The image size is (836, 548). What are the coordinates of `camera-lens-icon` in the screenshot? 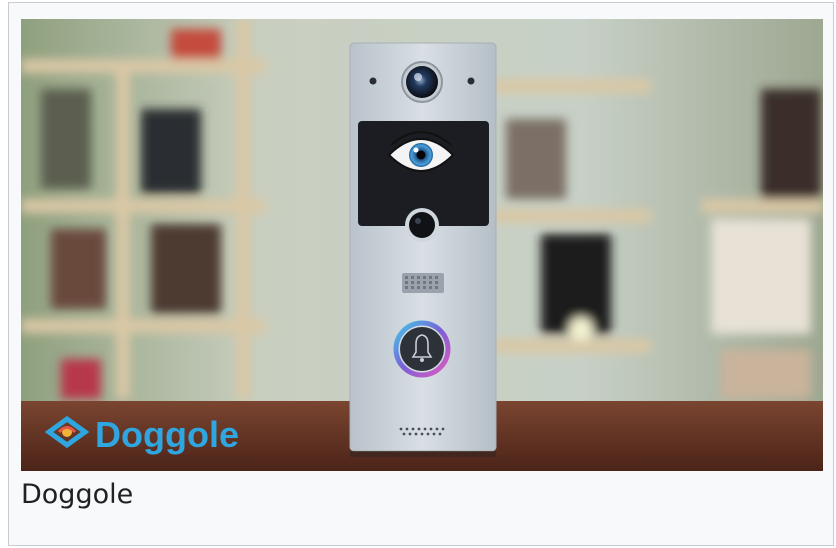 It's located at (422, 82).